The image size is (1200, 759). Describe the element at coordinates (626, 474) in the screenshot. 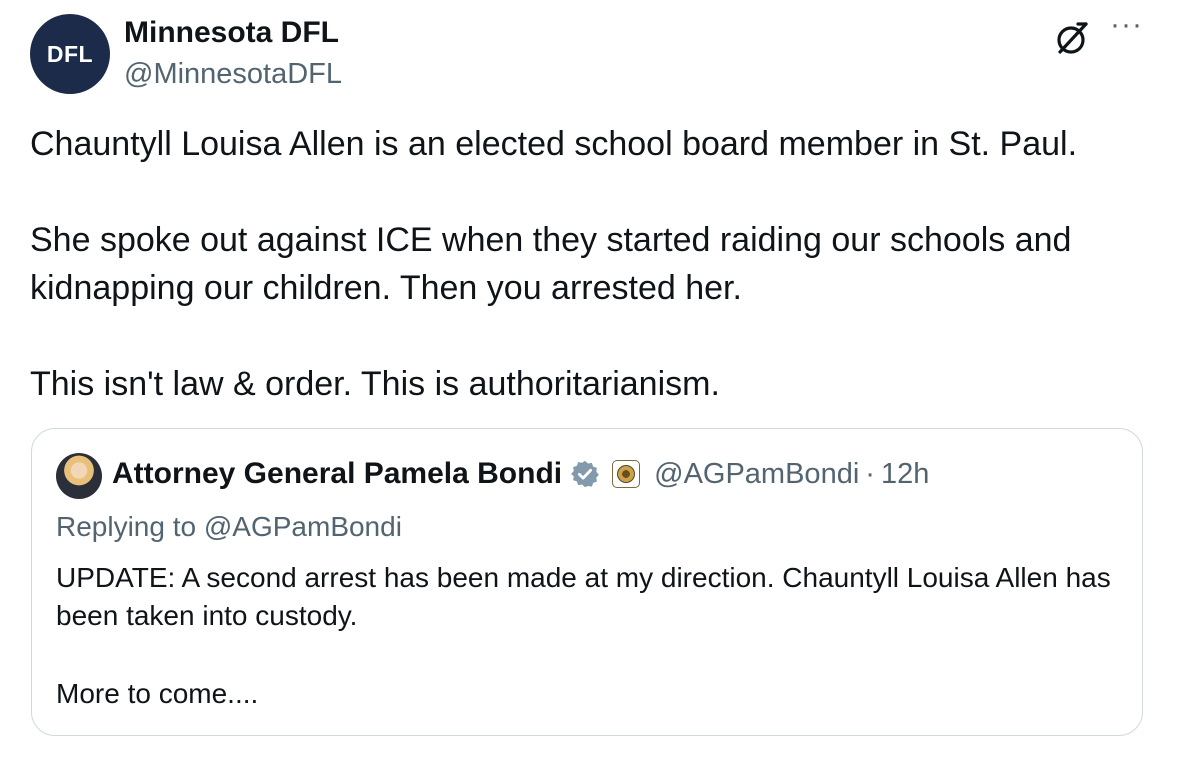

I see `doj-seal-icon` at that location.